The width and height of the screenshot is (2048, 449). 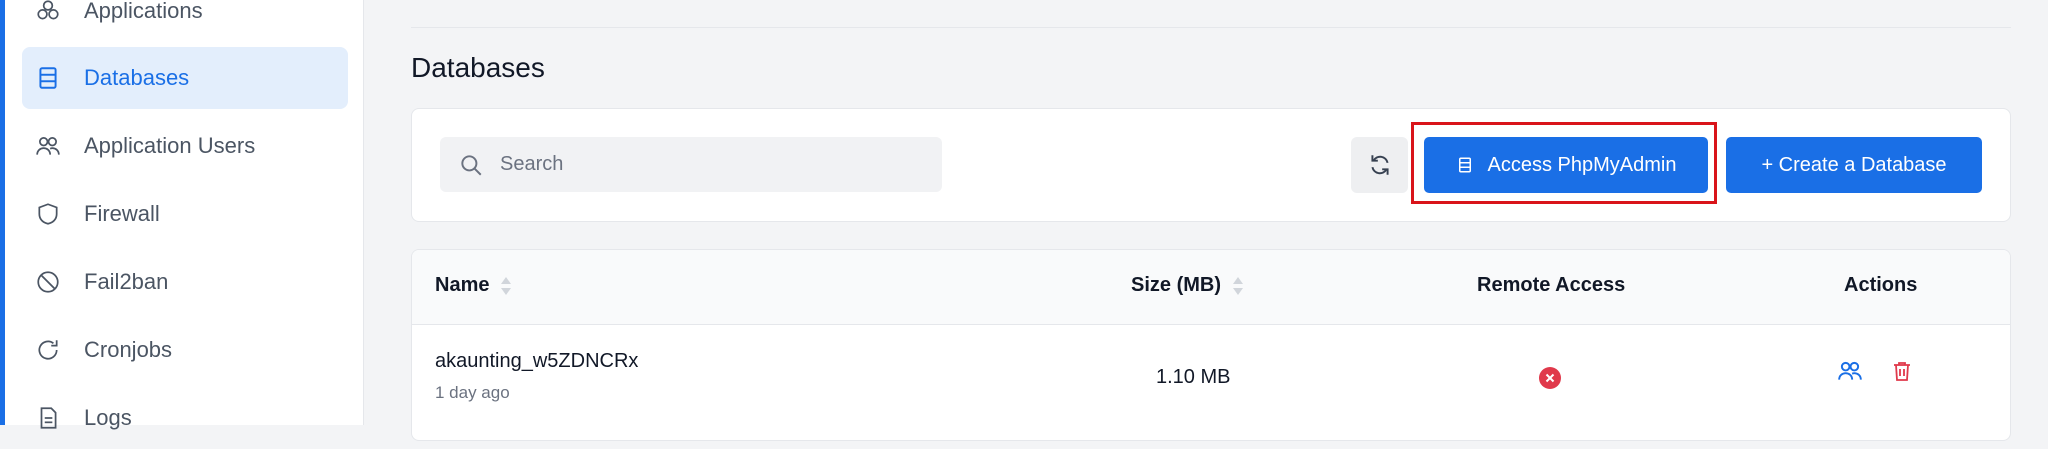 I want to click on create-database-label: + Create a Database, so click(x=1854, y=164).